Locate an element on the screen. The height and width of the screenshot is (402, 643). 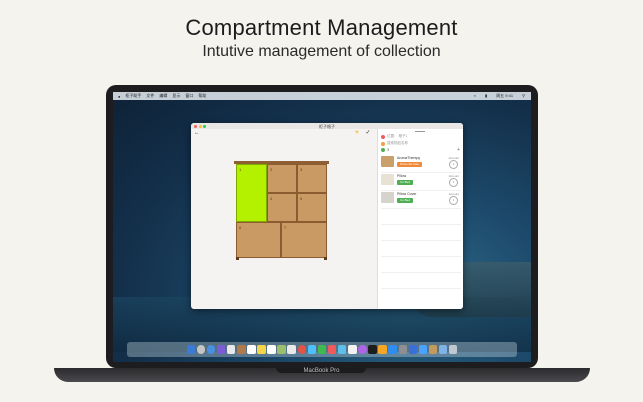
music-icon is located at coordinates (352, 349).